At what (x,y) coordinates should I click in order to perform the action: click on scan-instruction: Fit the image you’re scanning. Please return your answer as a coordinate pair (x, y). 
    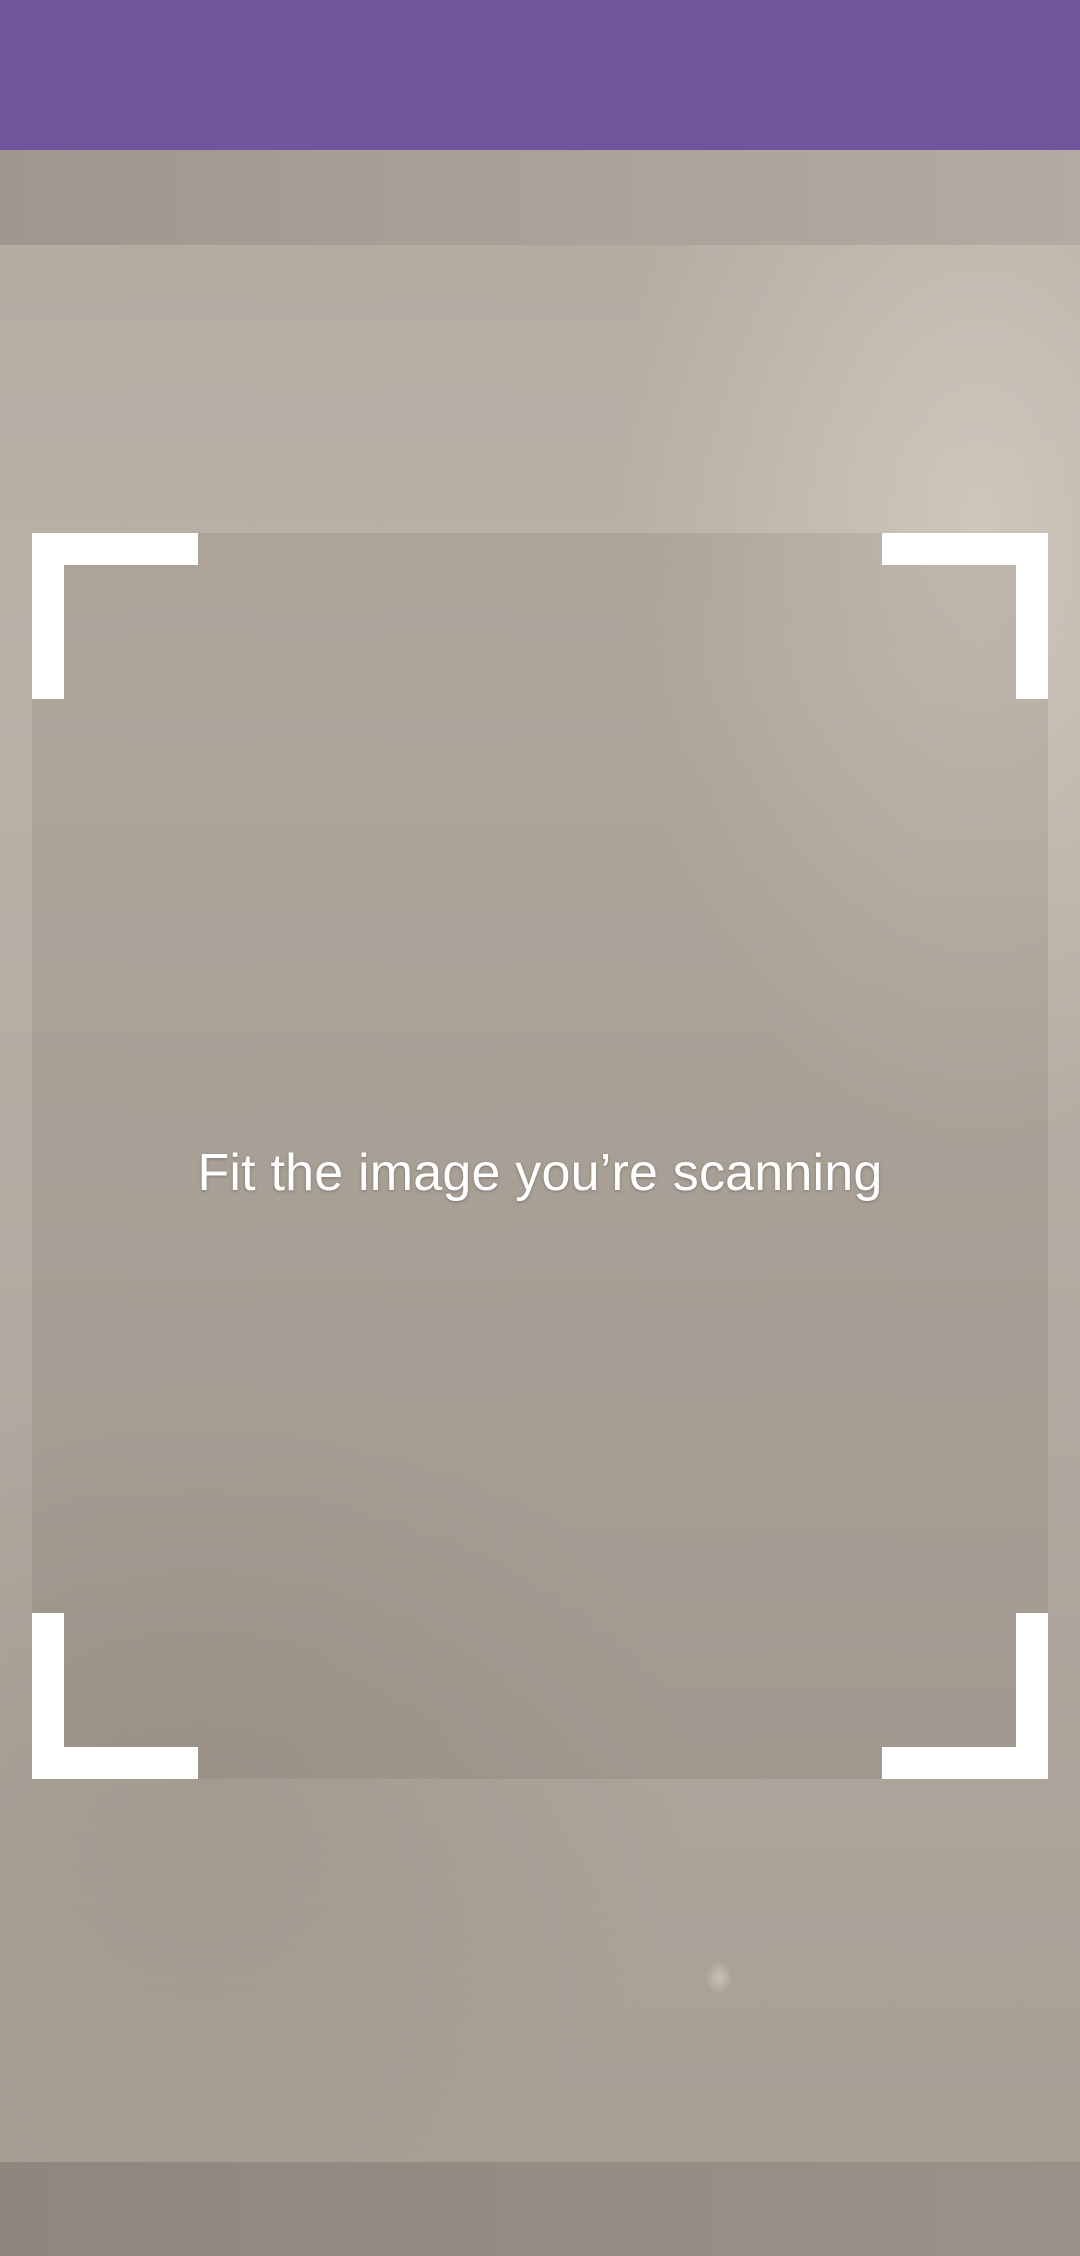
    Looking at the image, I should click on (540, 1173).